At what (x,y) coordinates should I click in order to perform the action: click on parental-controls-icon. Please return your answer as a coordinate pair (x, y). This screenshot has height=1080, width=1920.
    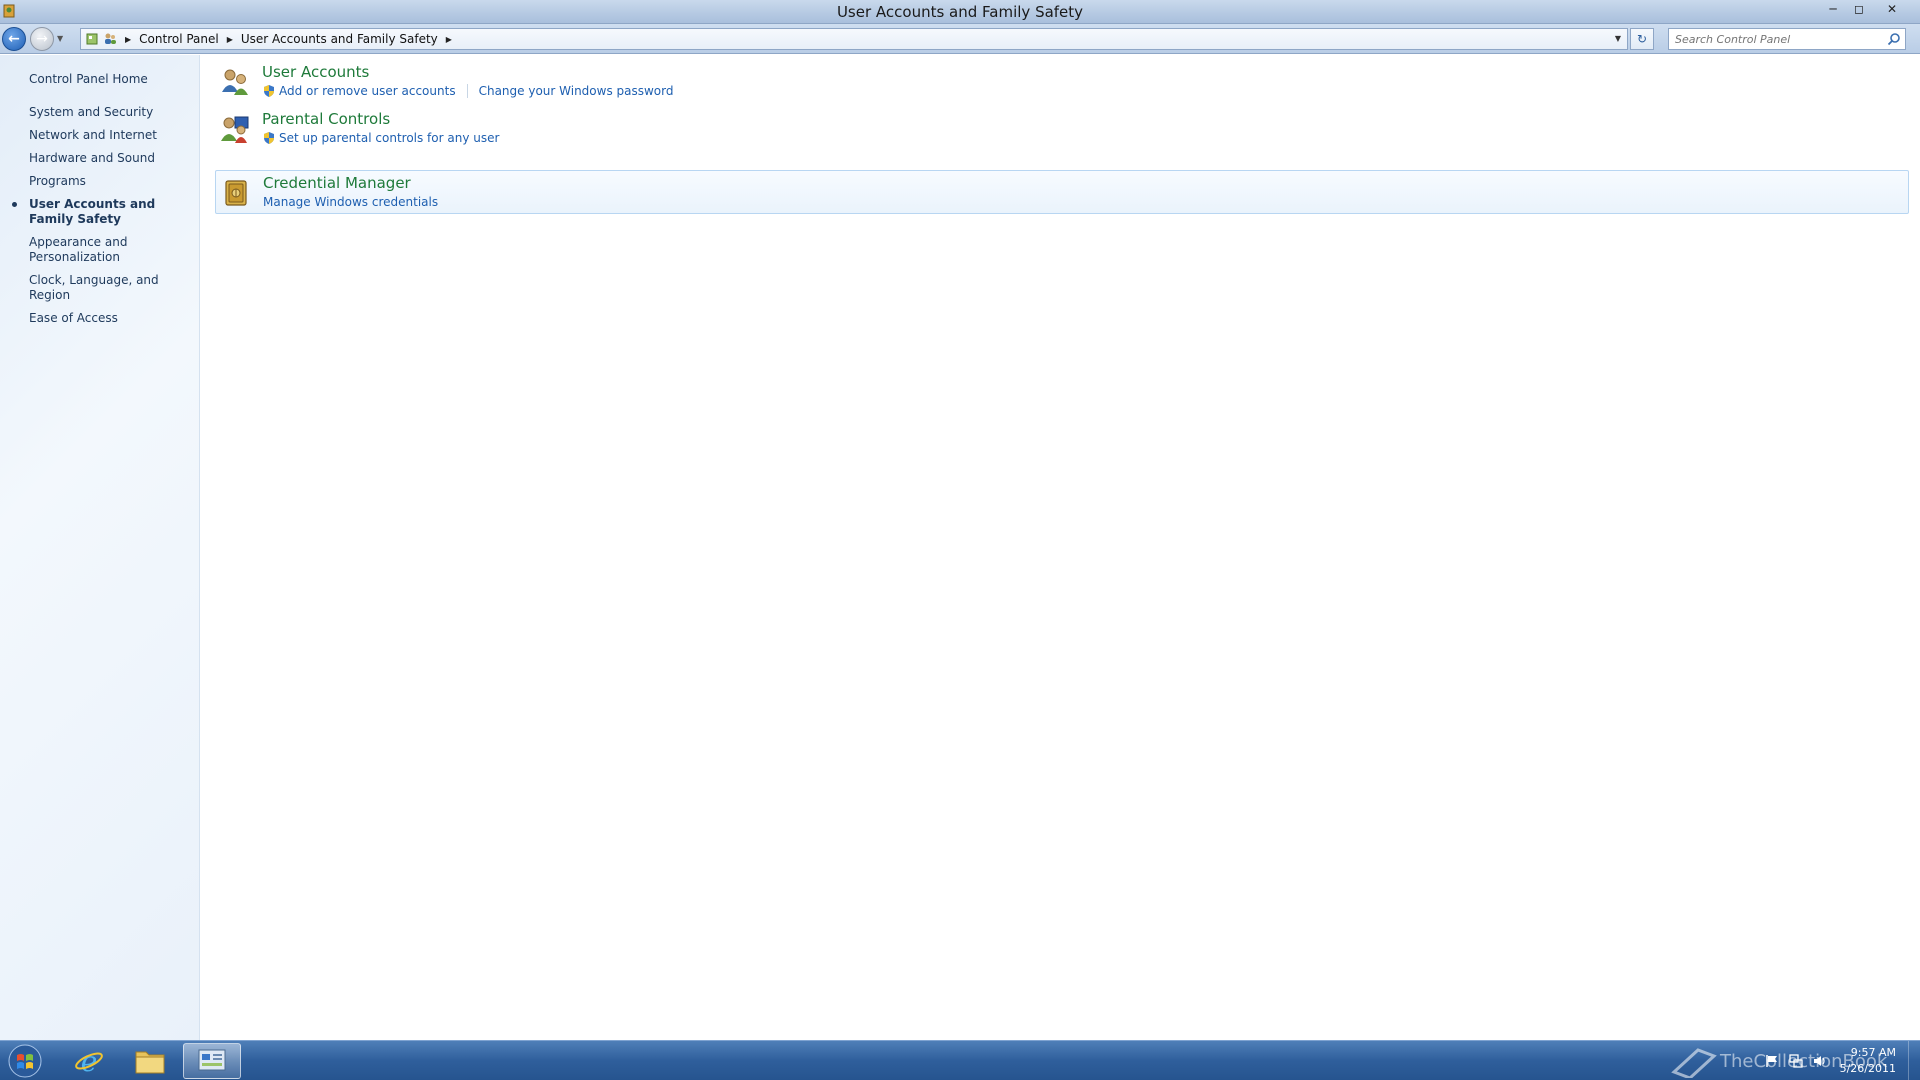
    Looking at the image, I should click on (235, 129).